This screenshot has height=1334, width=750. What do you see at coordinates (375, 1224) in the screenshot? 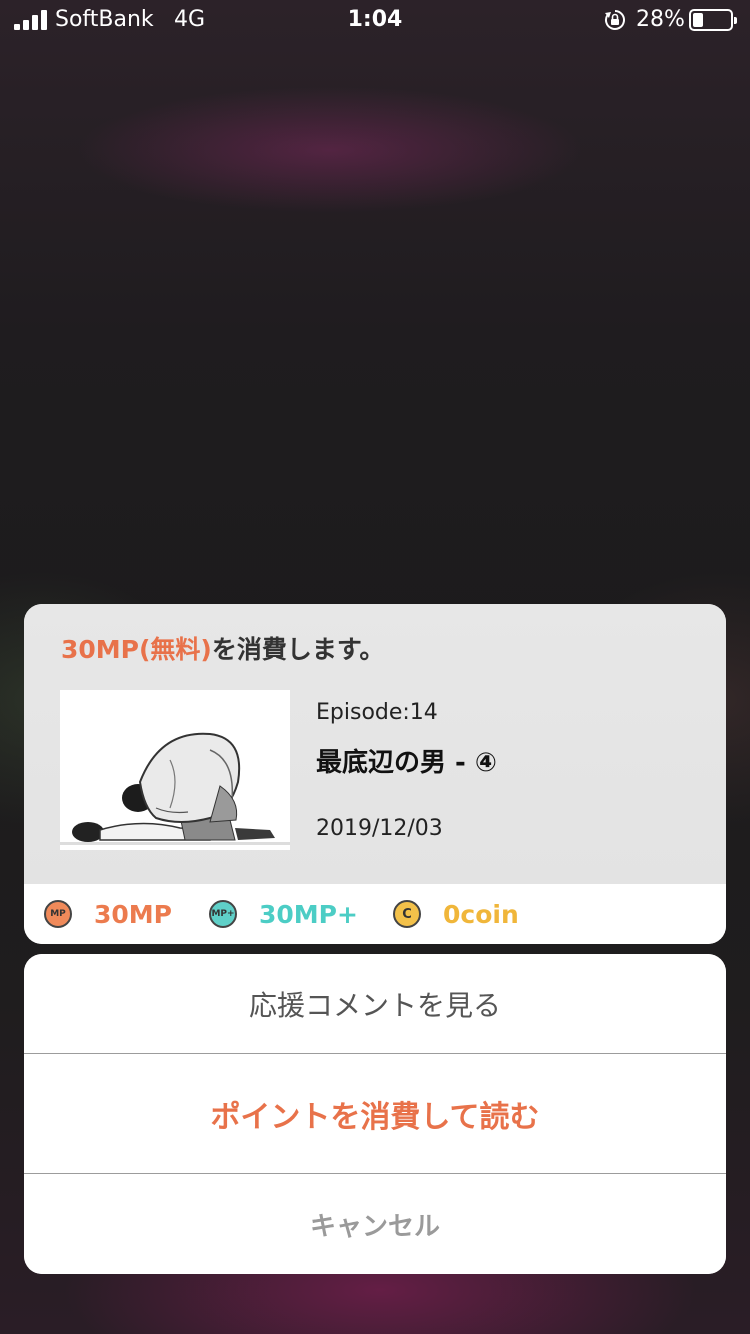
I see `cancel-button: キャンセル` at bounding box center [375, 1224].